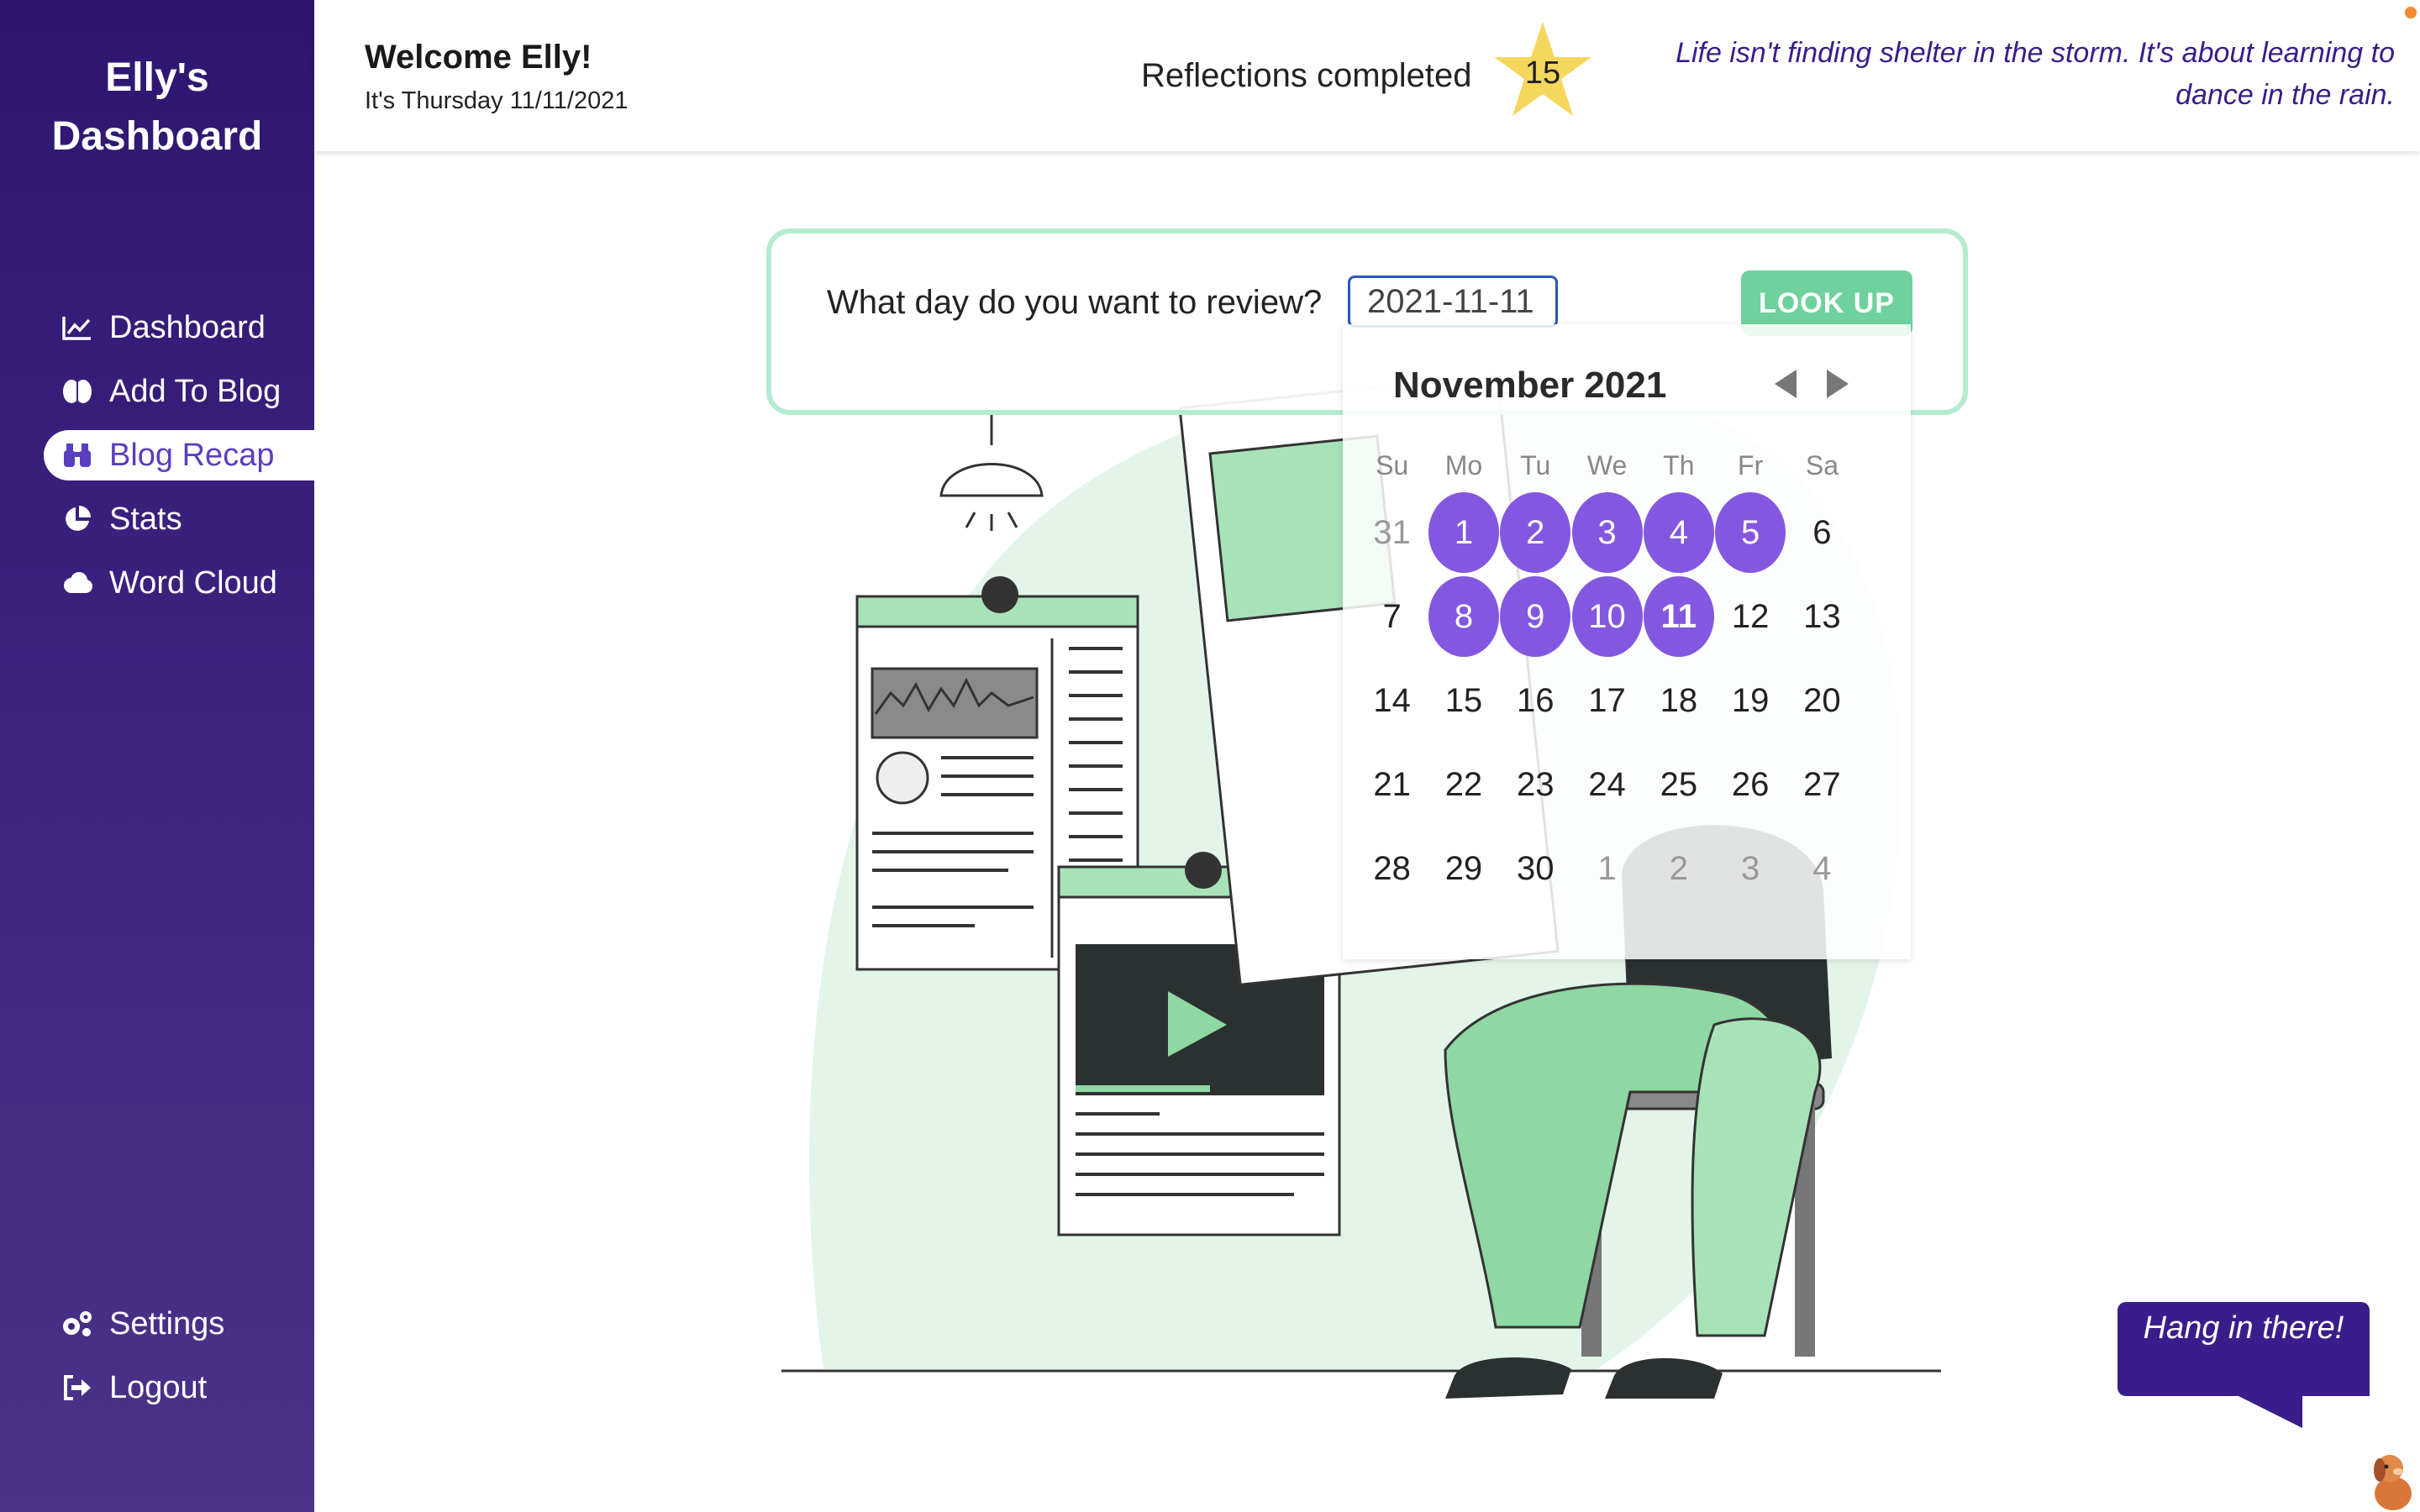  I want to click on sidebar-item-label: Word Cloud, so click(193, 582).